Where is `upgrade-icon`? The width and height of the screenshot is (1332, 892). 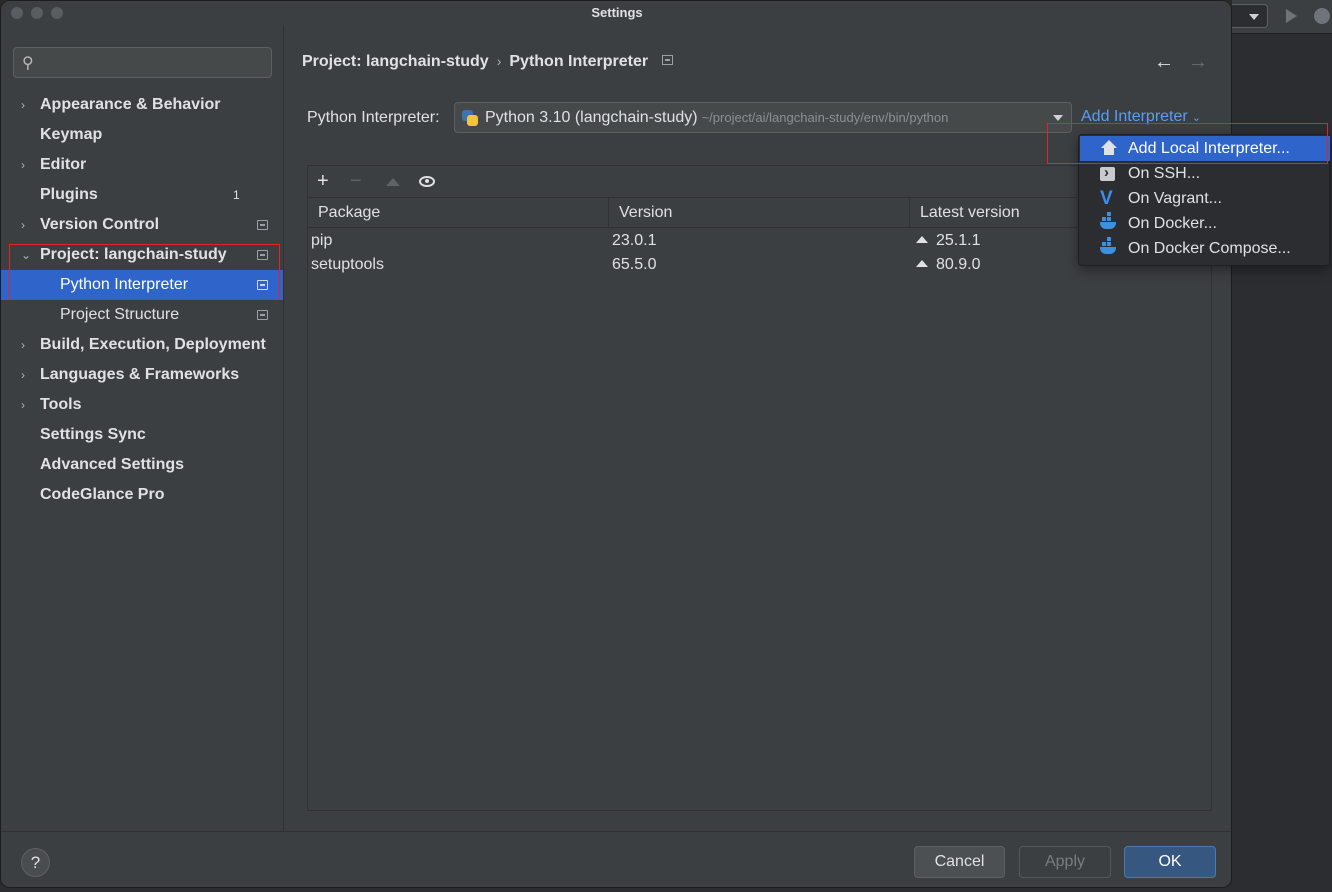
upgrade-icon is located at coordinates (393, 182).